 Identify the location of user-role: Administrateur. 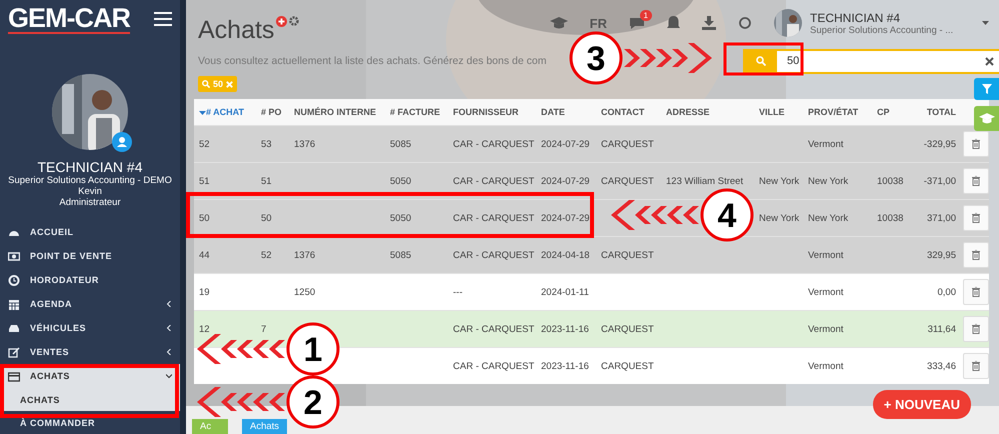
(90, 202).